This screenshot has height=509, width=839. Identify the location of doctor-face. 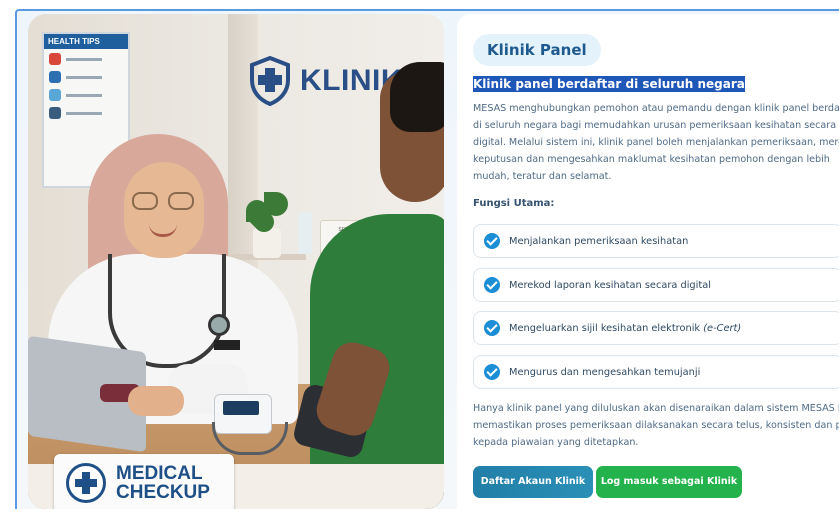
(164, 210).